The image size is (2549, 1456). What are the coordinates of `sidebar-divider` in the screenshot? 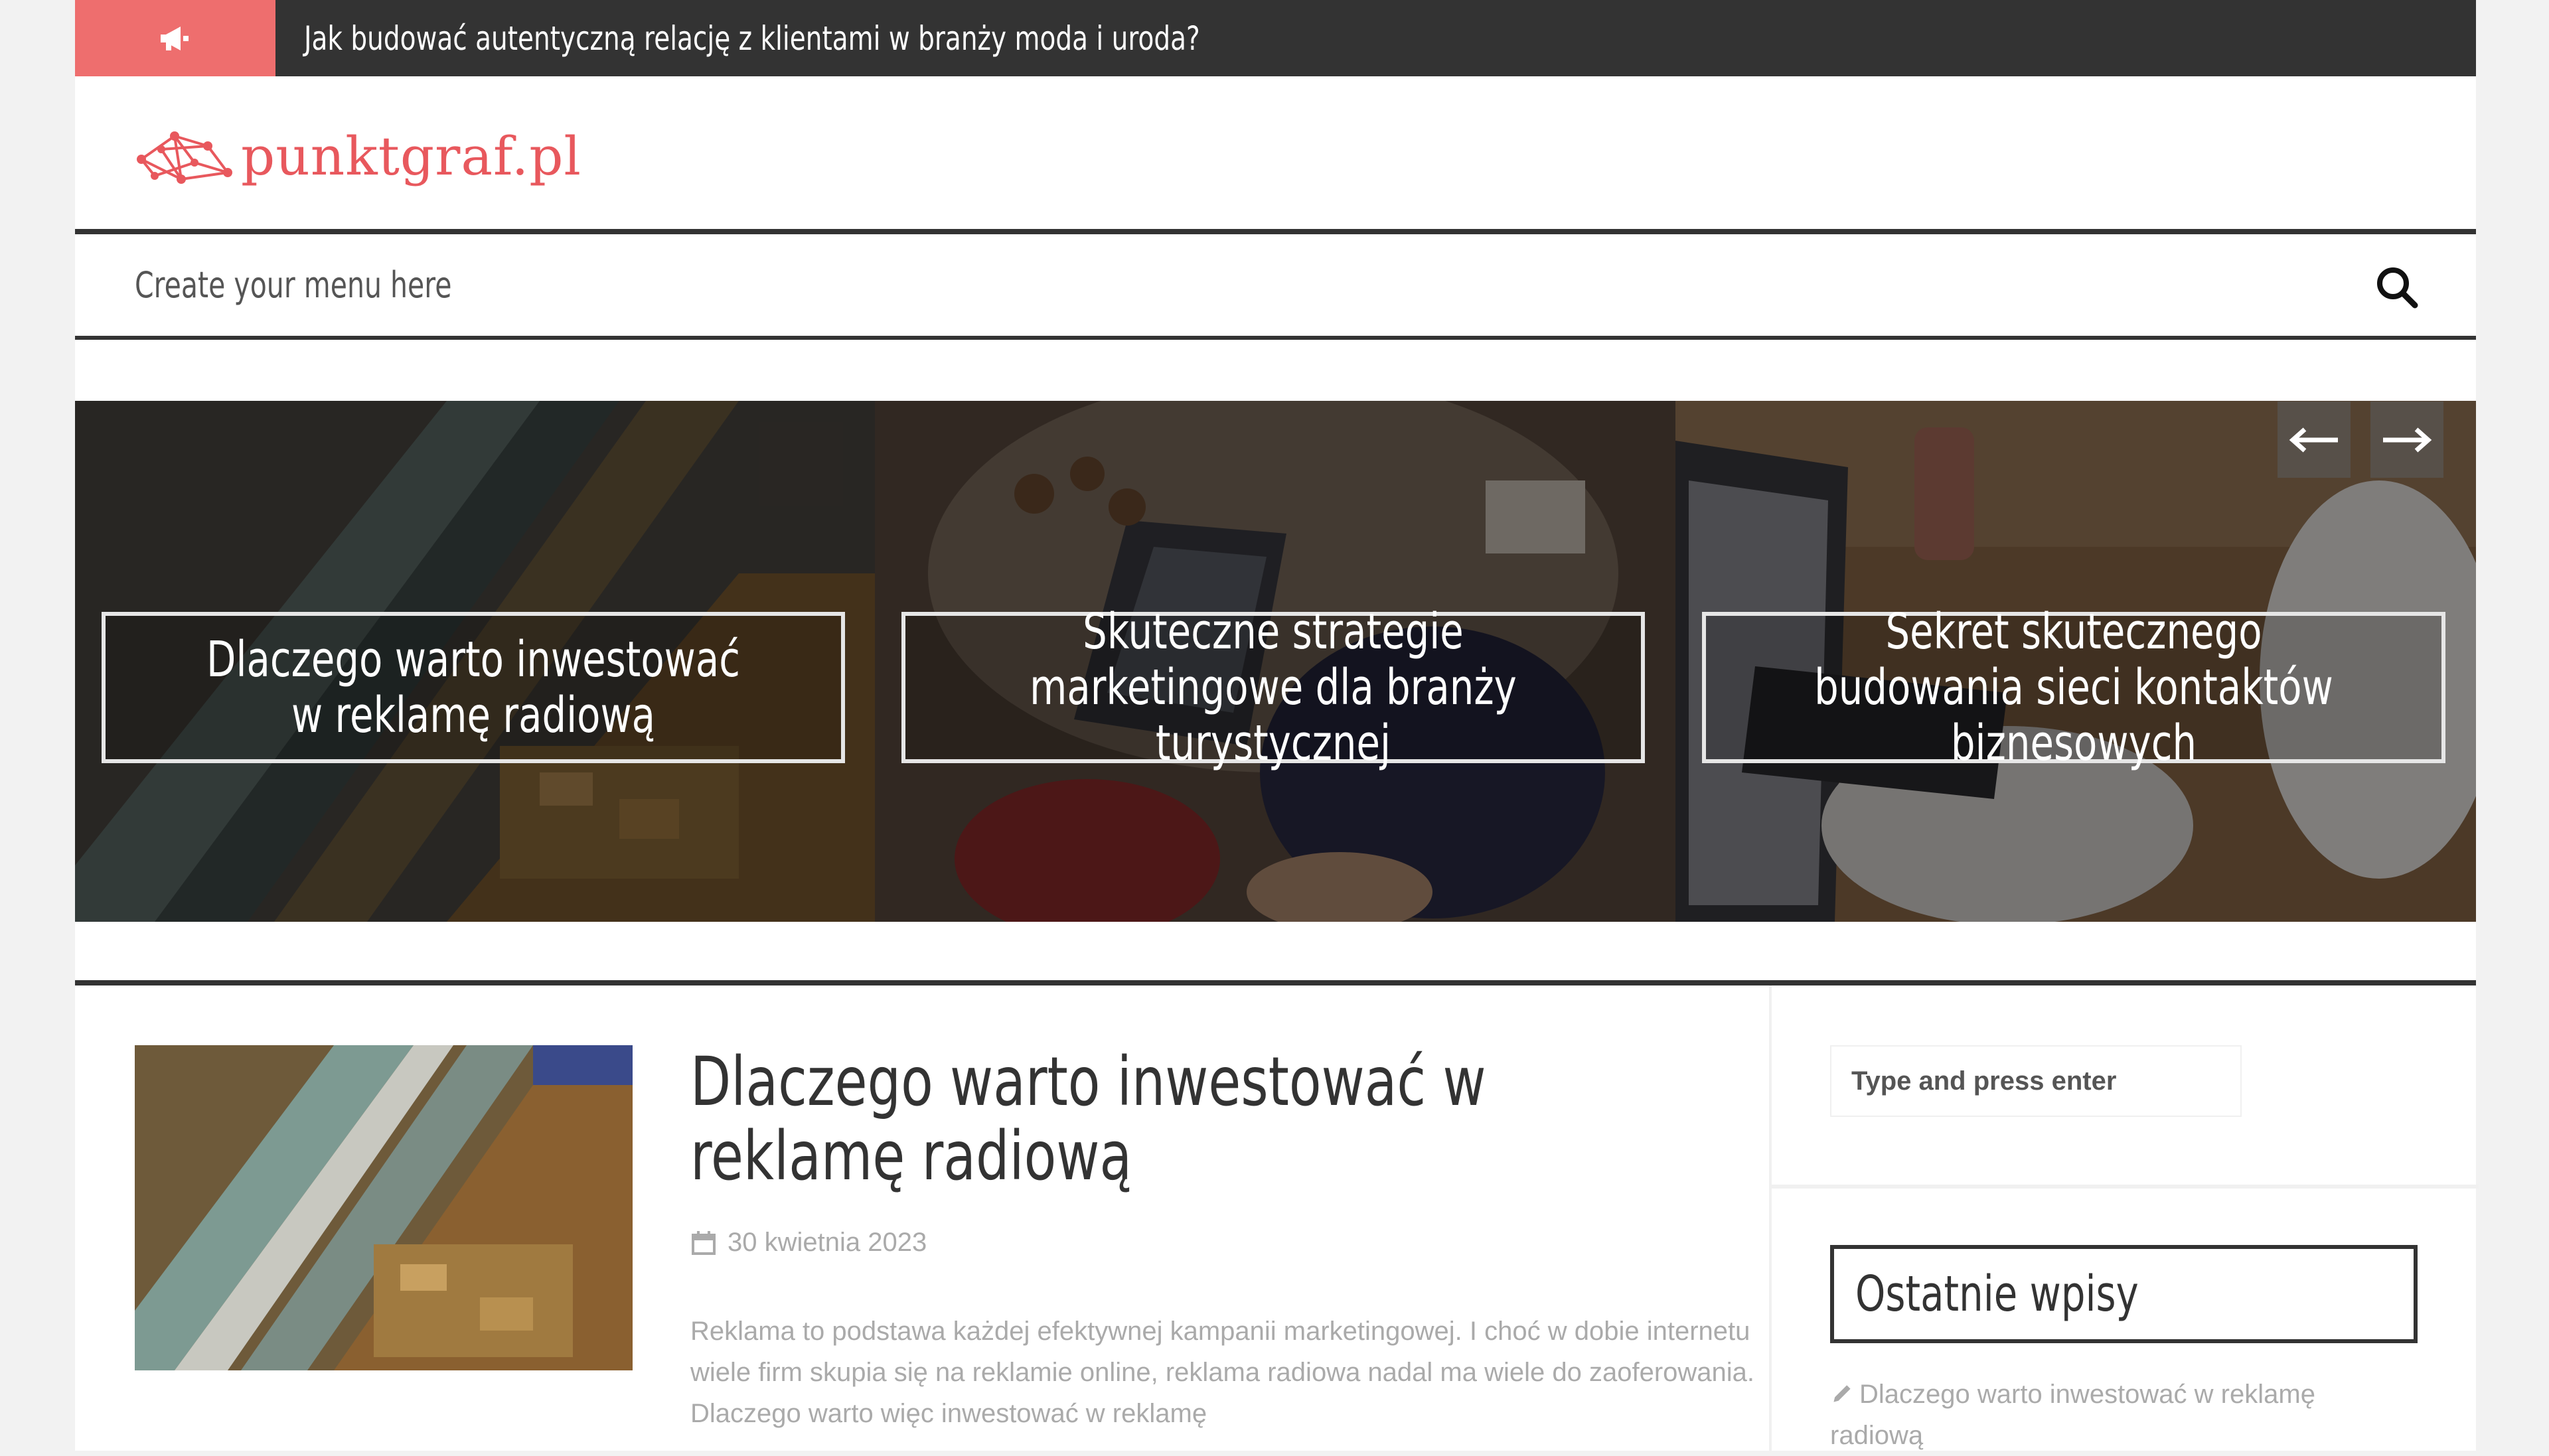 It's located at (2125, 1187).